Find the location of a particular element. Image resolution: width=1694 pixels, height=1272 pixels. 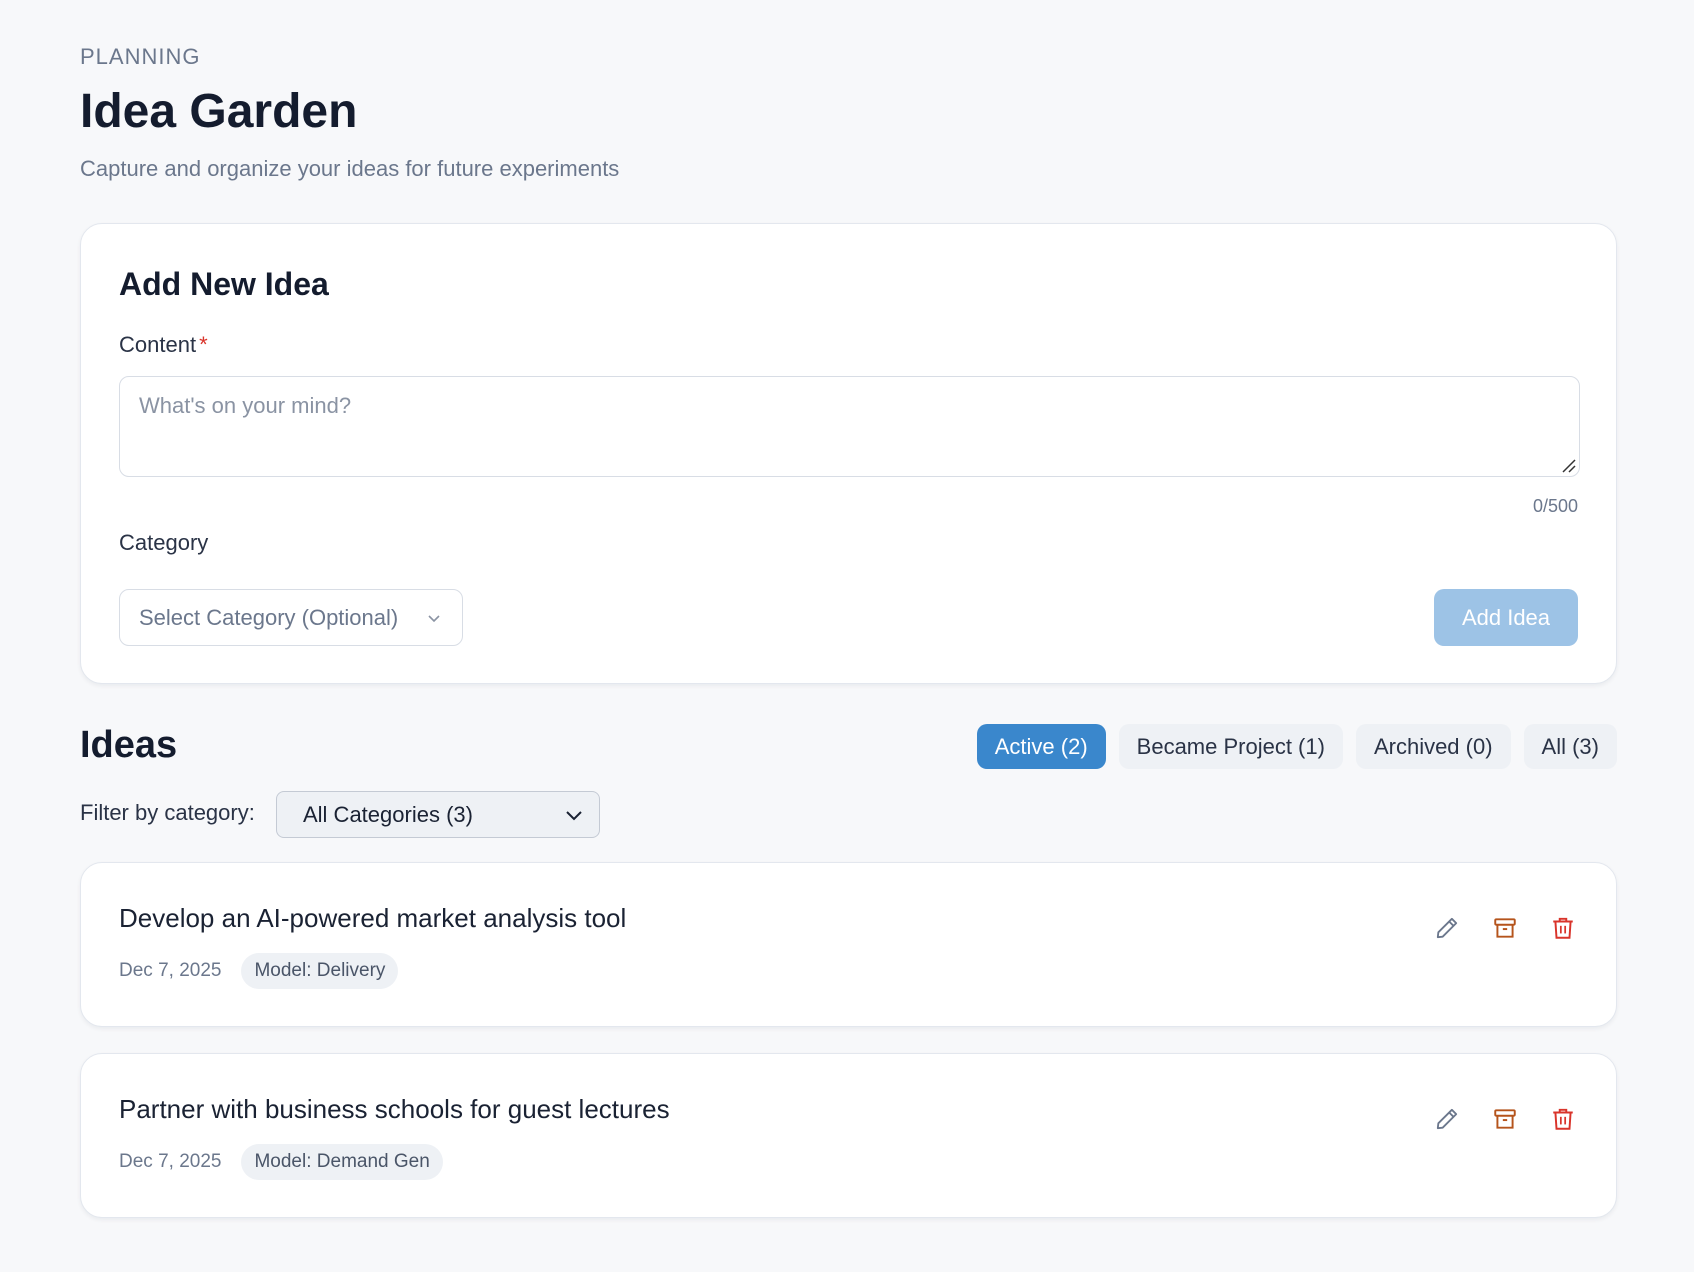

category-select: Select Category (Optional) is located at coordinates (291, 617).